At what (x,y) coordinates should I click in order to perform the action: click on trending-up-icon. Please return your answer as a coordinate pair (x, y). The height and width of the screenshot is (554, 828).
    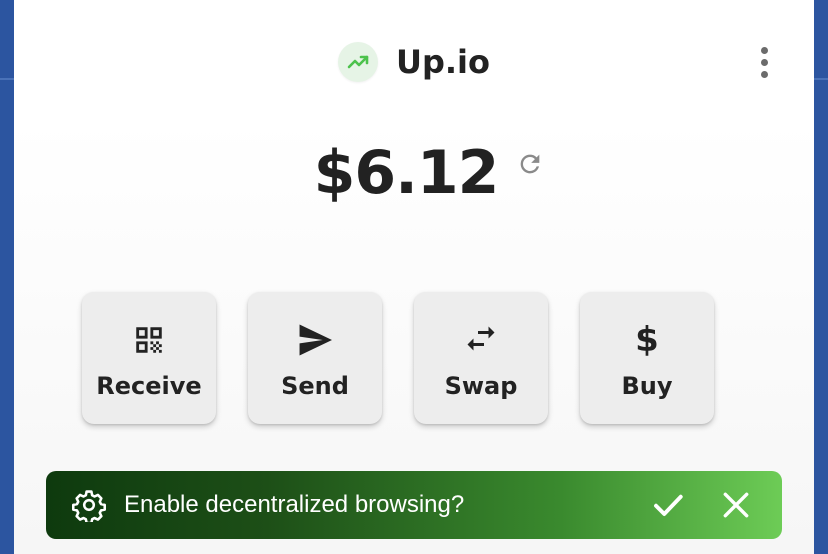
    Looking at the image, I should click on (358, 62).